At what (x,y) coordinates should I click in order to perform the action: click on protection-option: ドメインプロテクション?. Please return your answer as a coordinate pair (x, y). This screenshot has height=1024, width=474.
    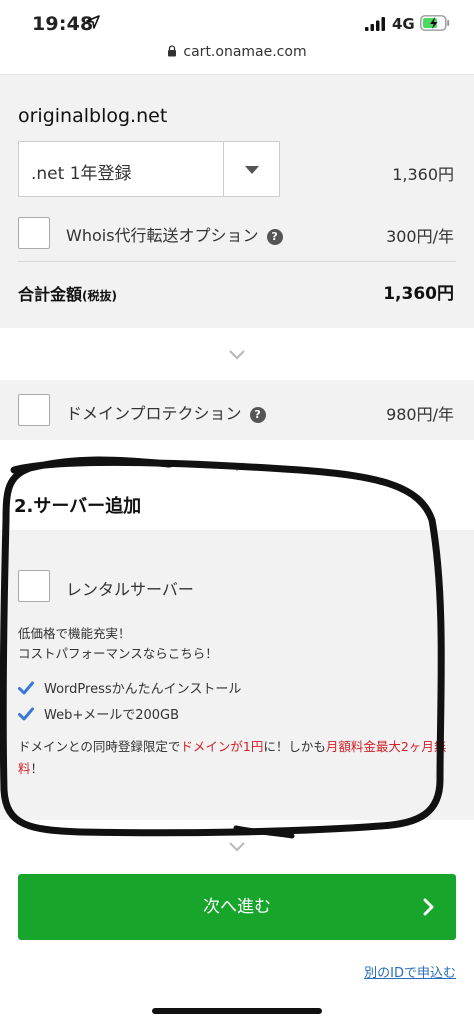
    Looking at the image, I should click on (166, 412).